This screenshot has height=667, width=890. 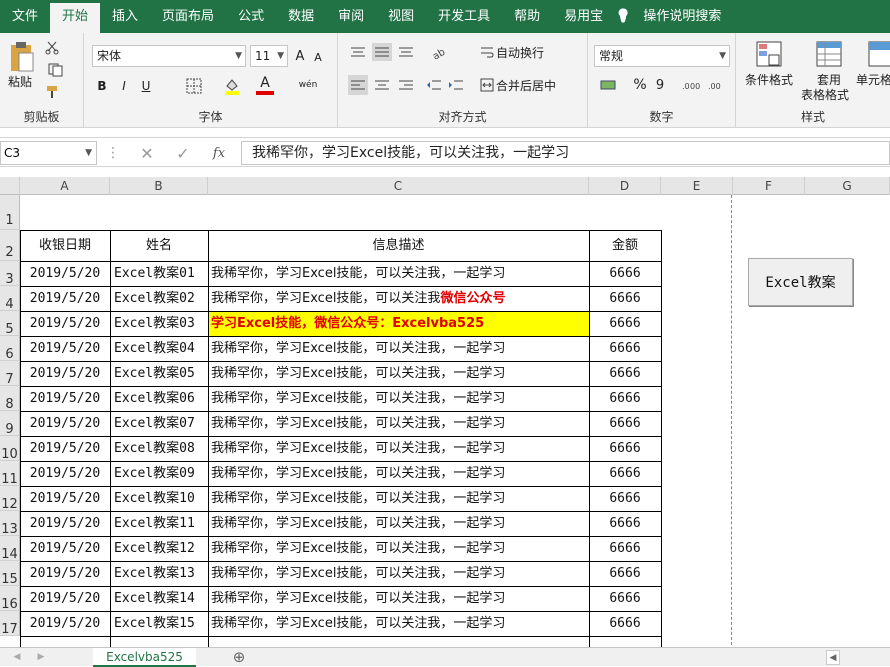 I want to click on tab-yiyongbao: 易用宝, so click(x=583, y=16).